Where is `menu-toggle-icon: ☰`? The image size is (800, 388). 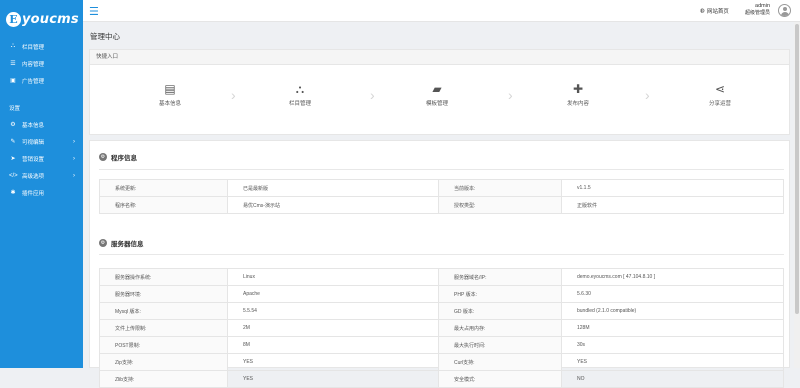 menu-toggle-icon: ☰ is located at coordinates (94, 11).